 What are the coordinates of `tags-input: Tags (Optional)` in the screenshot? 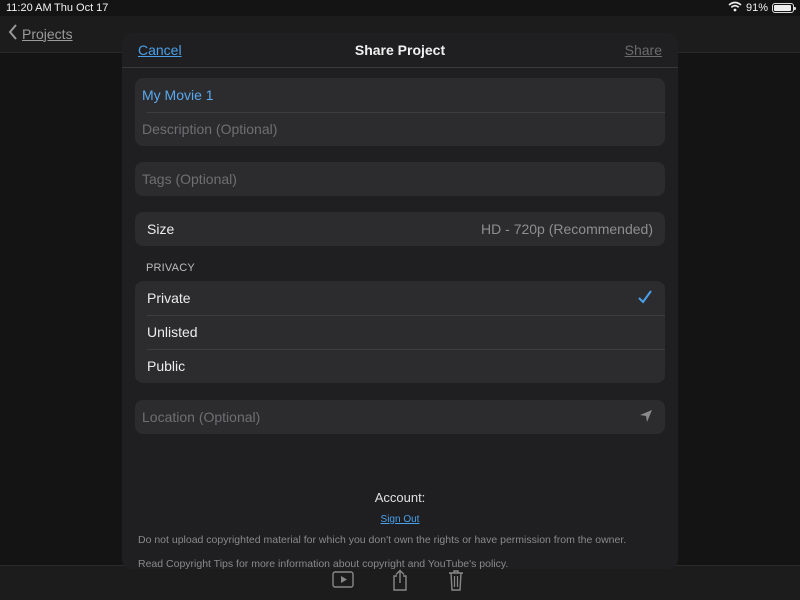 It's located at (400, 179).